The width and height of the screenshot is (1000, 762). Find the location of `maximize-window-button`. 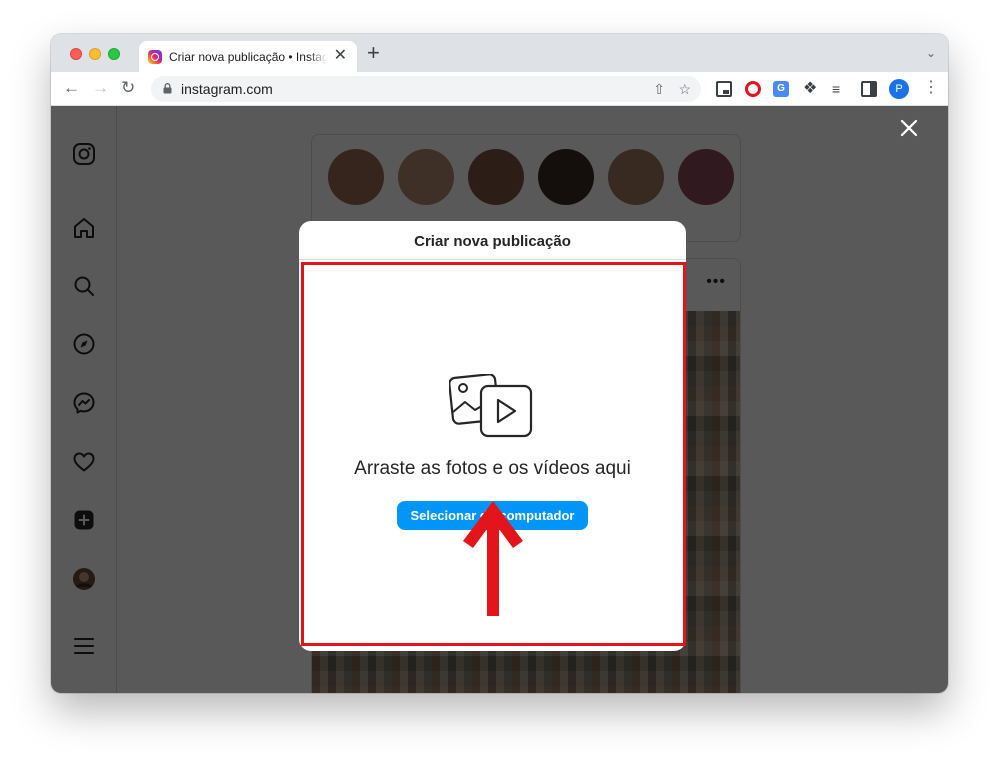

maximize-window-button is located at coordinates (114, 54).